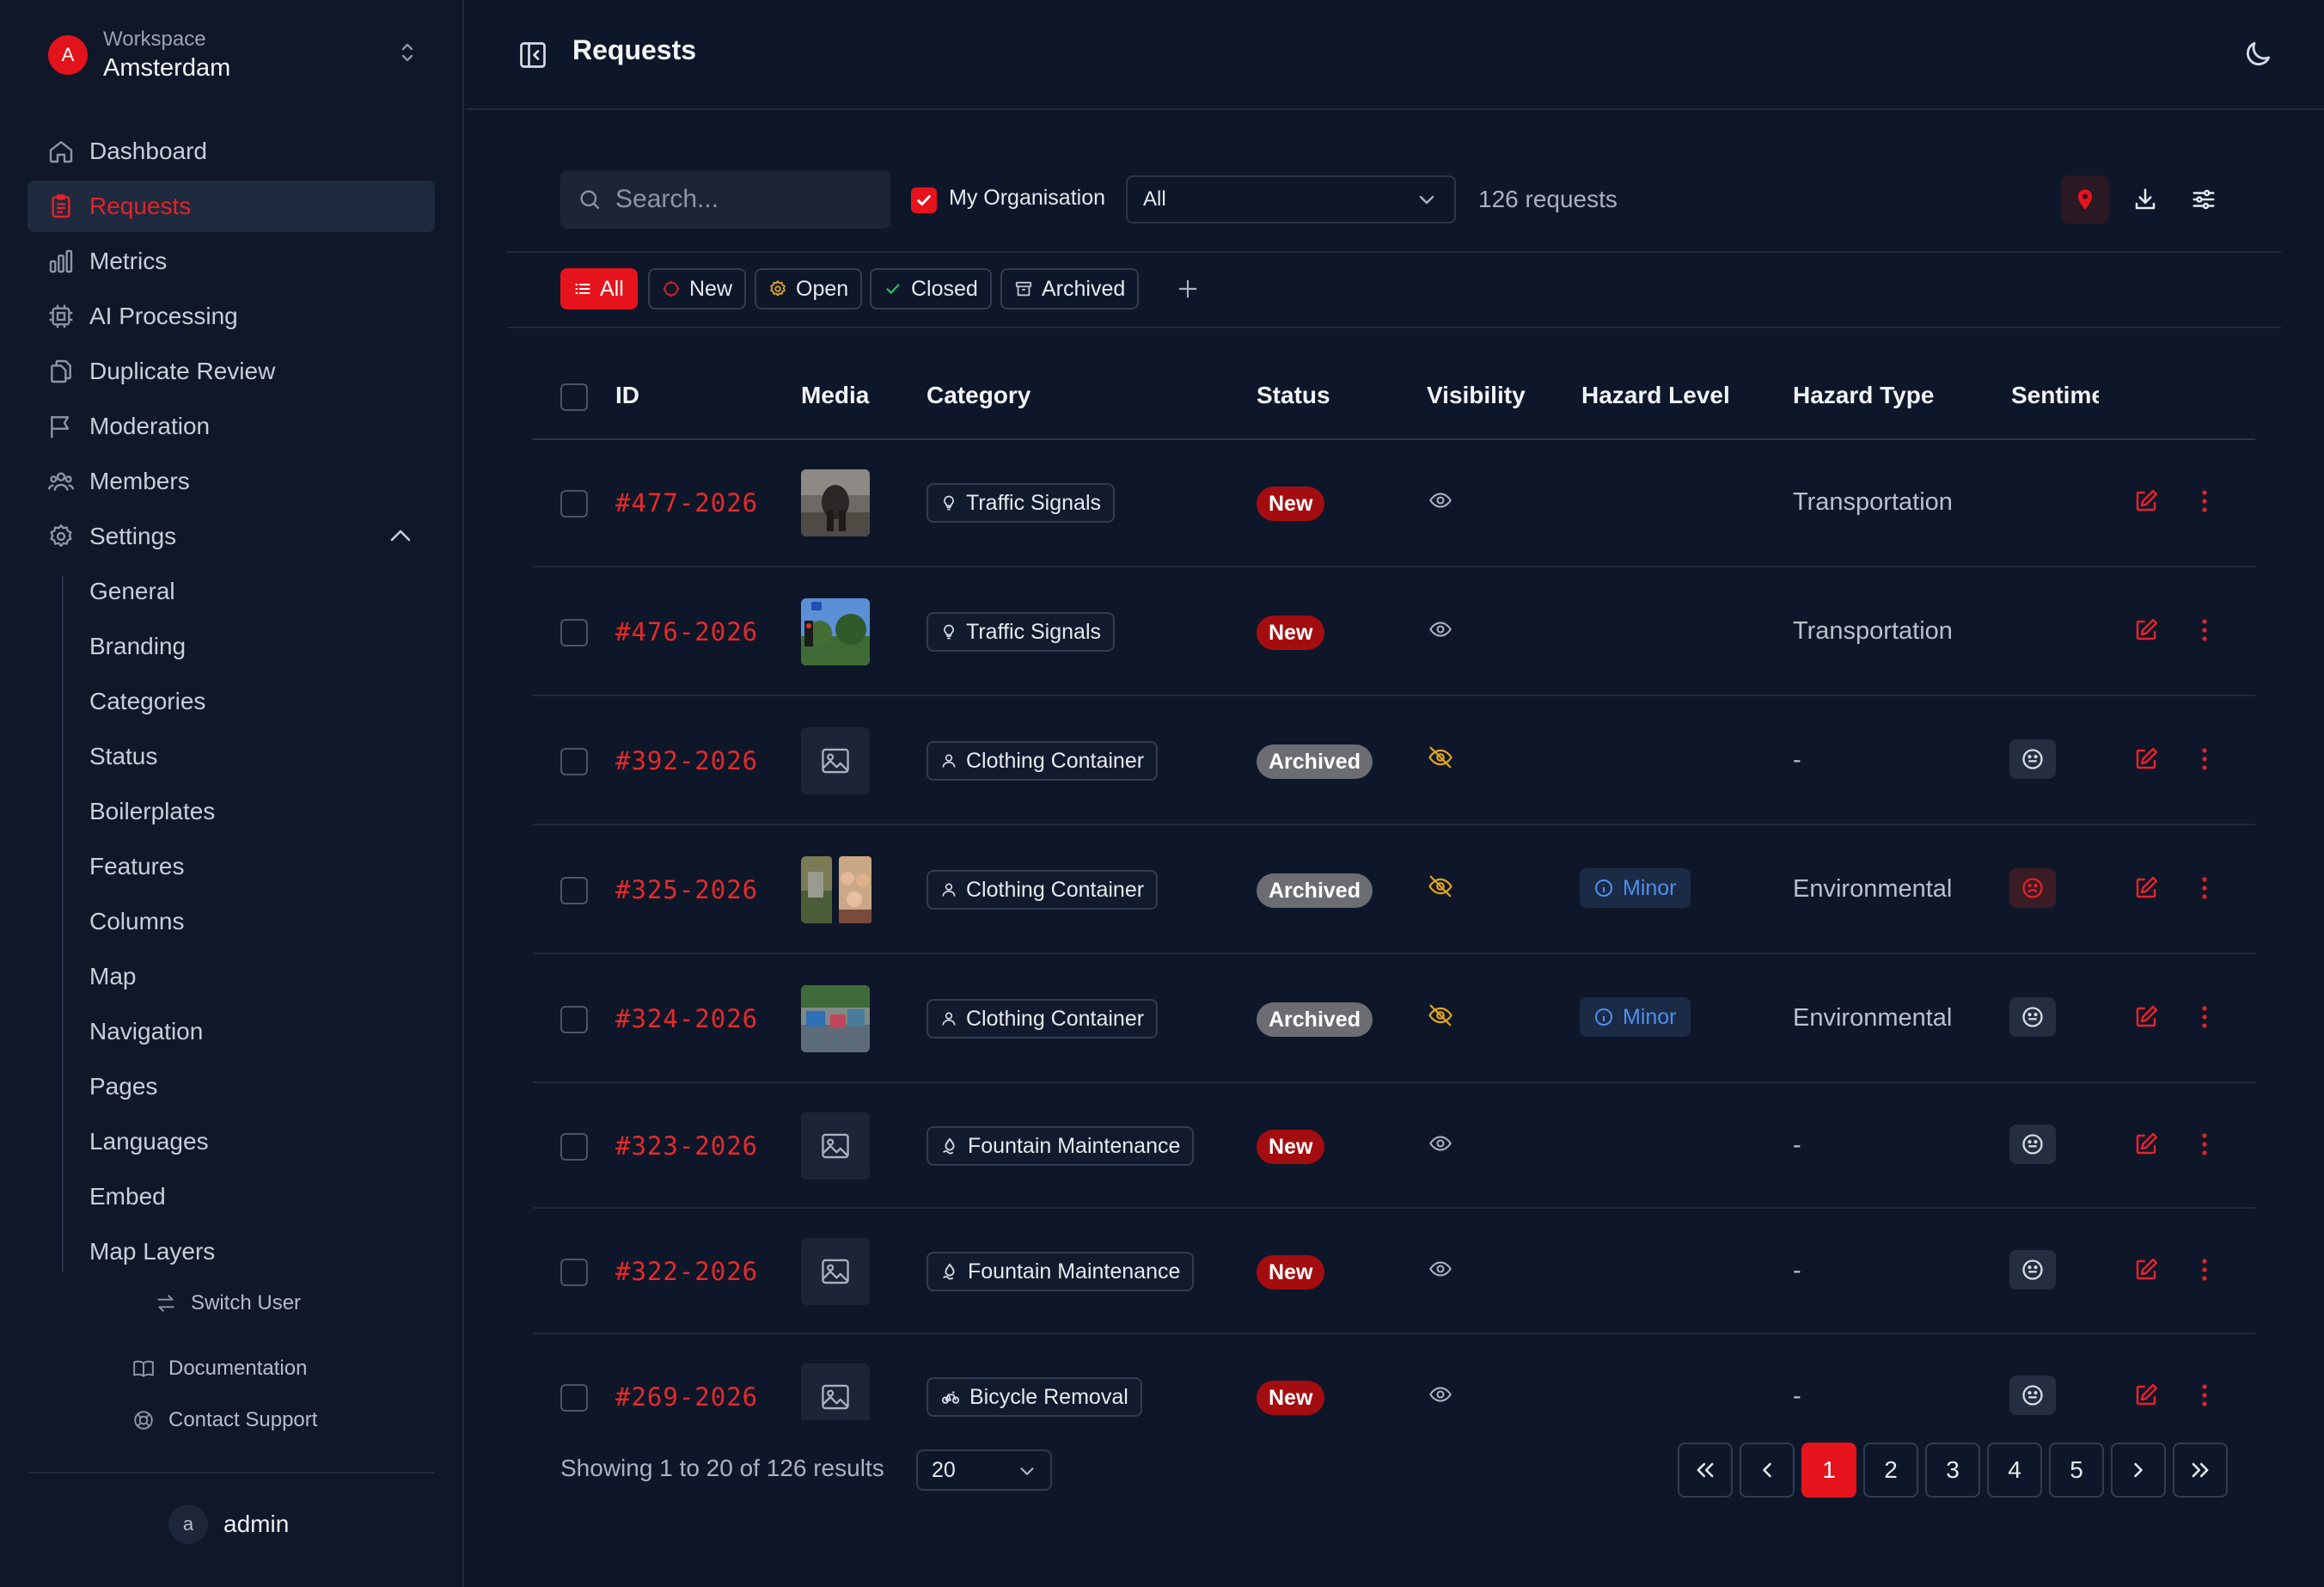 Image resolution: width=2324 pixels, height=1587 pixels. Describe the element at coordinates (984, 1470) in the screenshot. I see `page-size-select: 20` at that location.